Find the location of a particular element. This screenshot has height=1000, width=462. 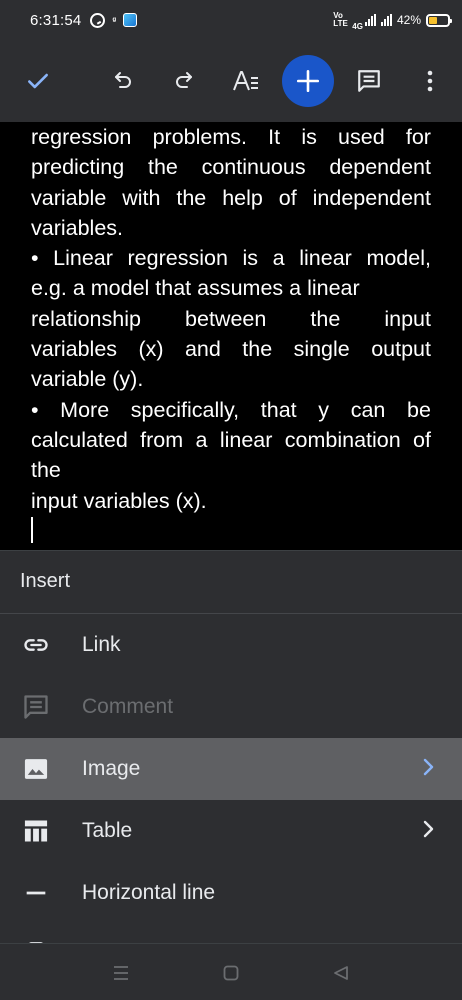

doc-word: • is located at coordinates (35, 258).